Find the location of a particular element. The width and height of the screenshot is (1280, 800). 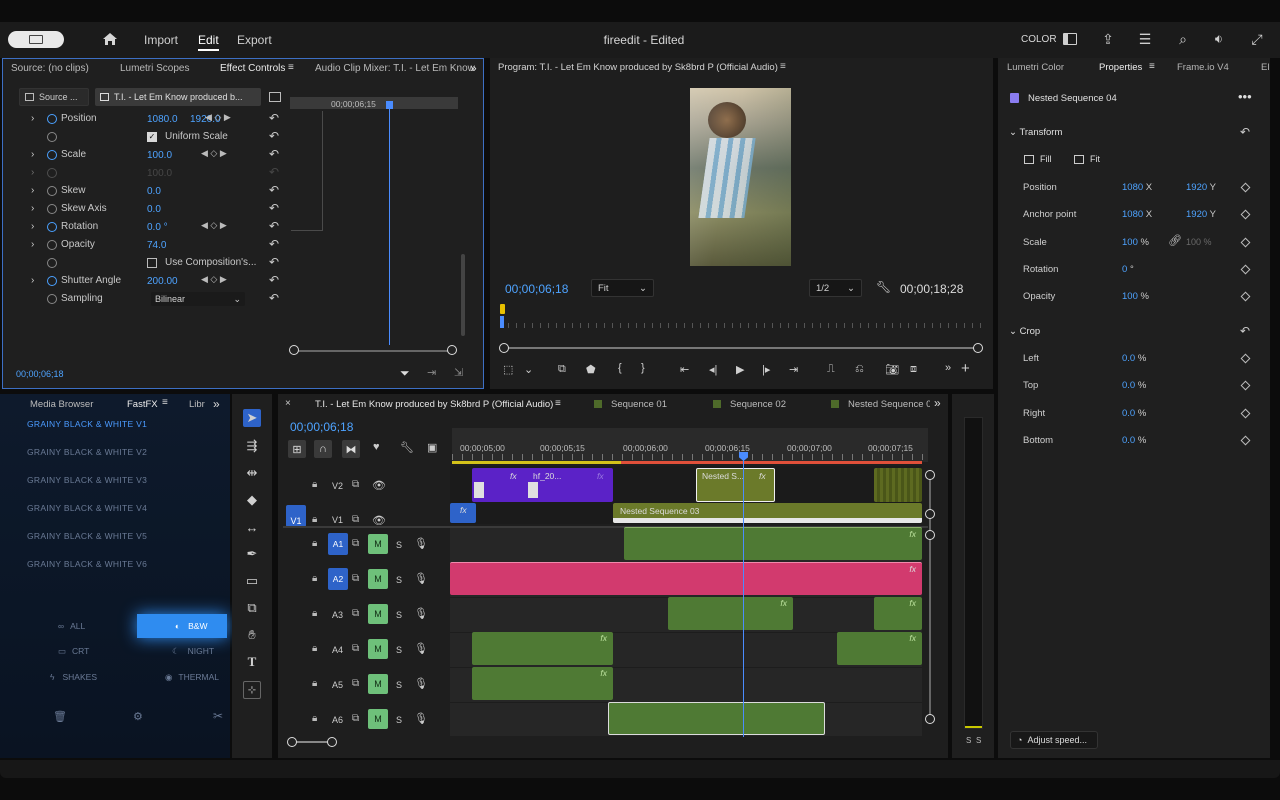

clip-v1-left: fx is located at coordinates (463, 513).